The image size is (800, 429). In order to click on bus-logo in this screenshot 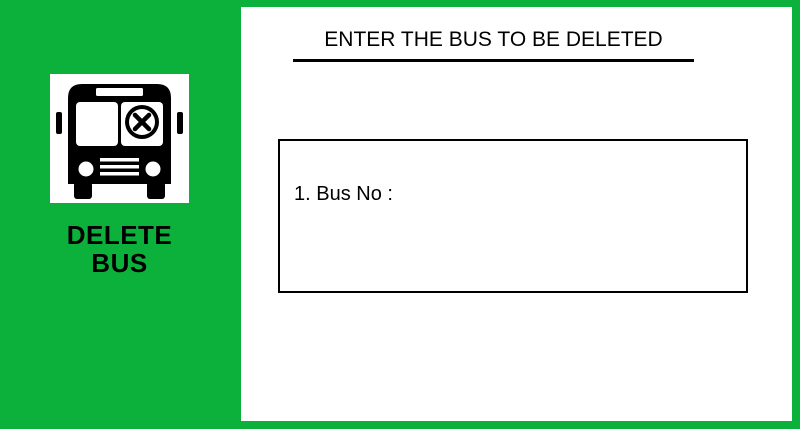, I will do `click(119, 138)`.